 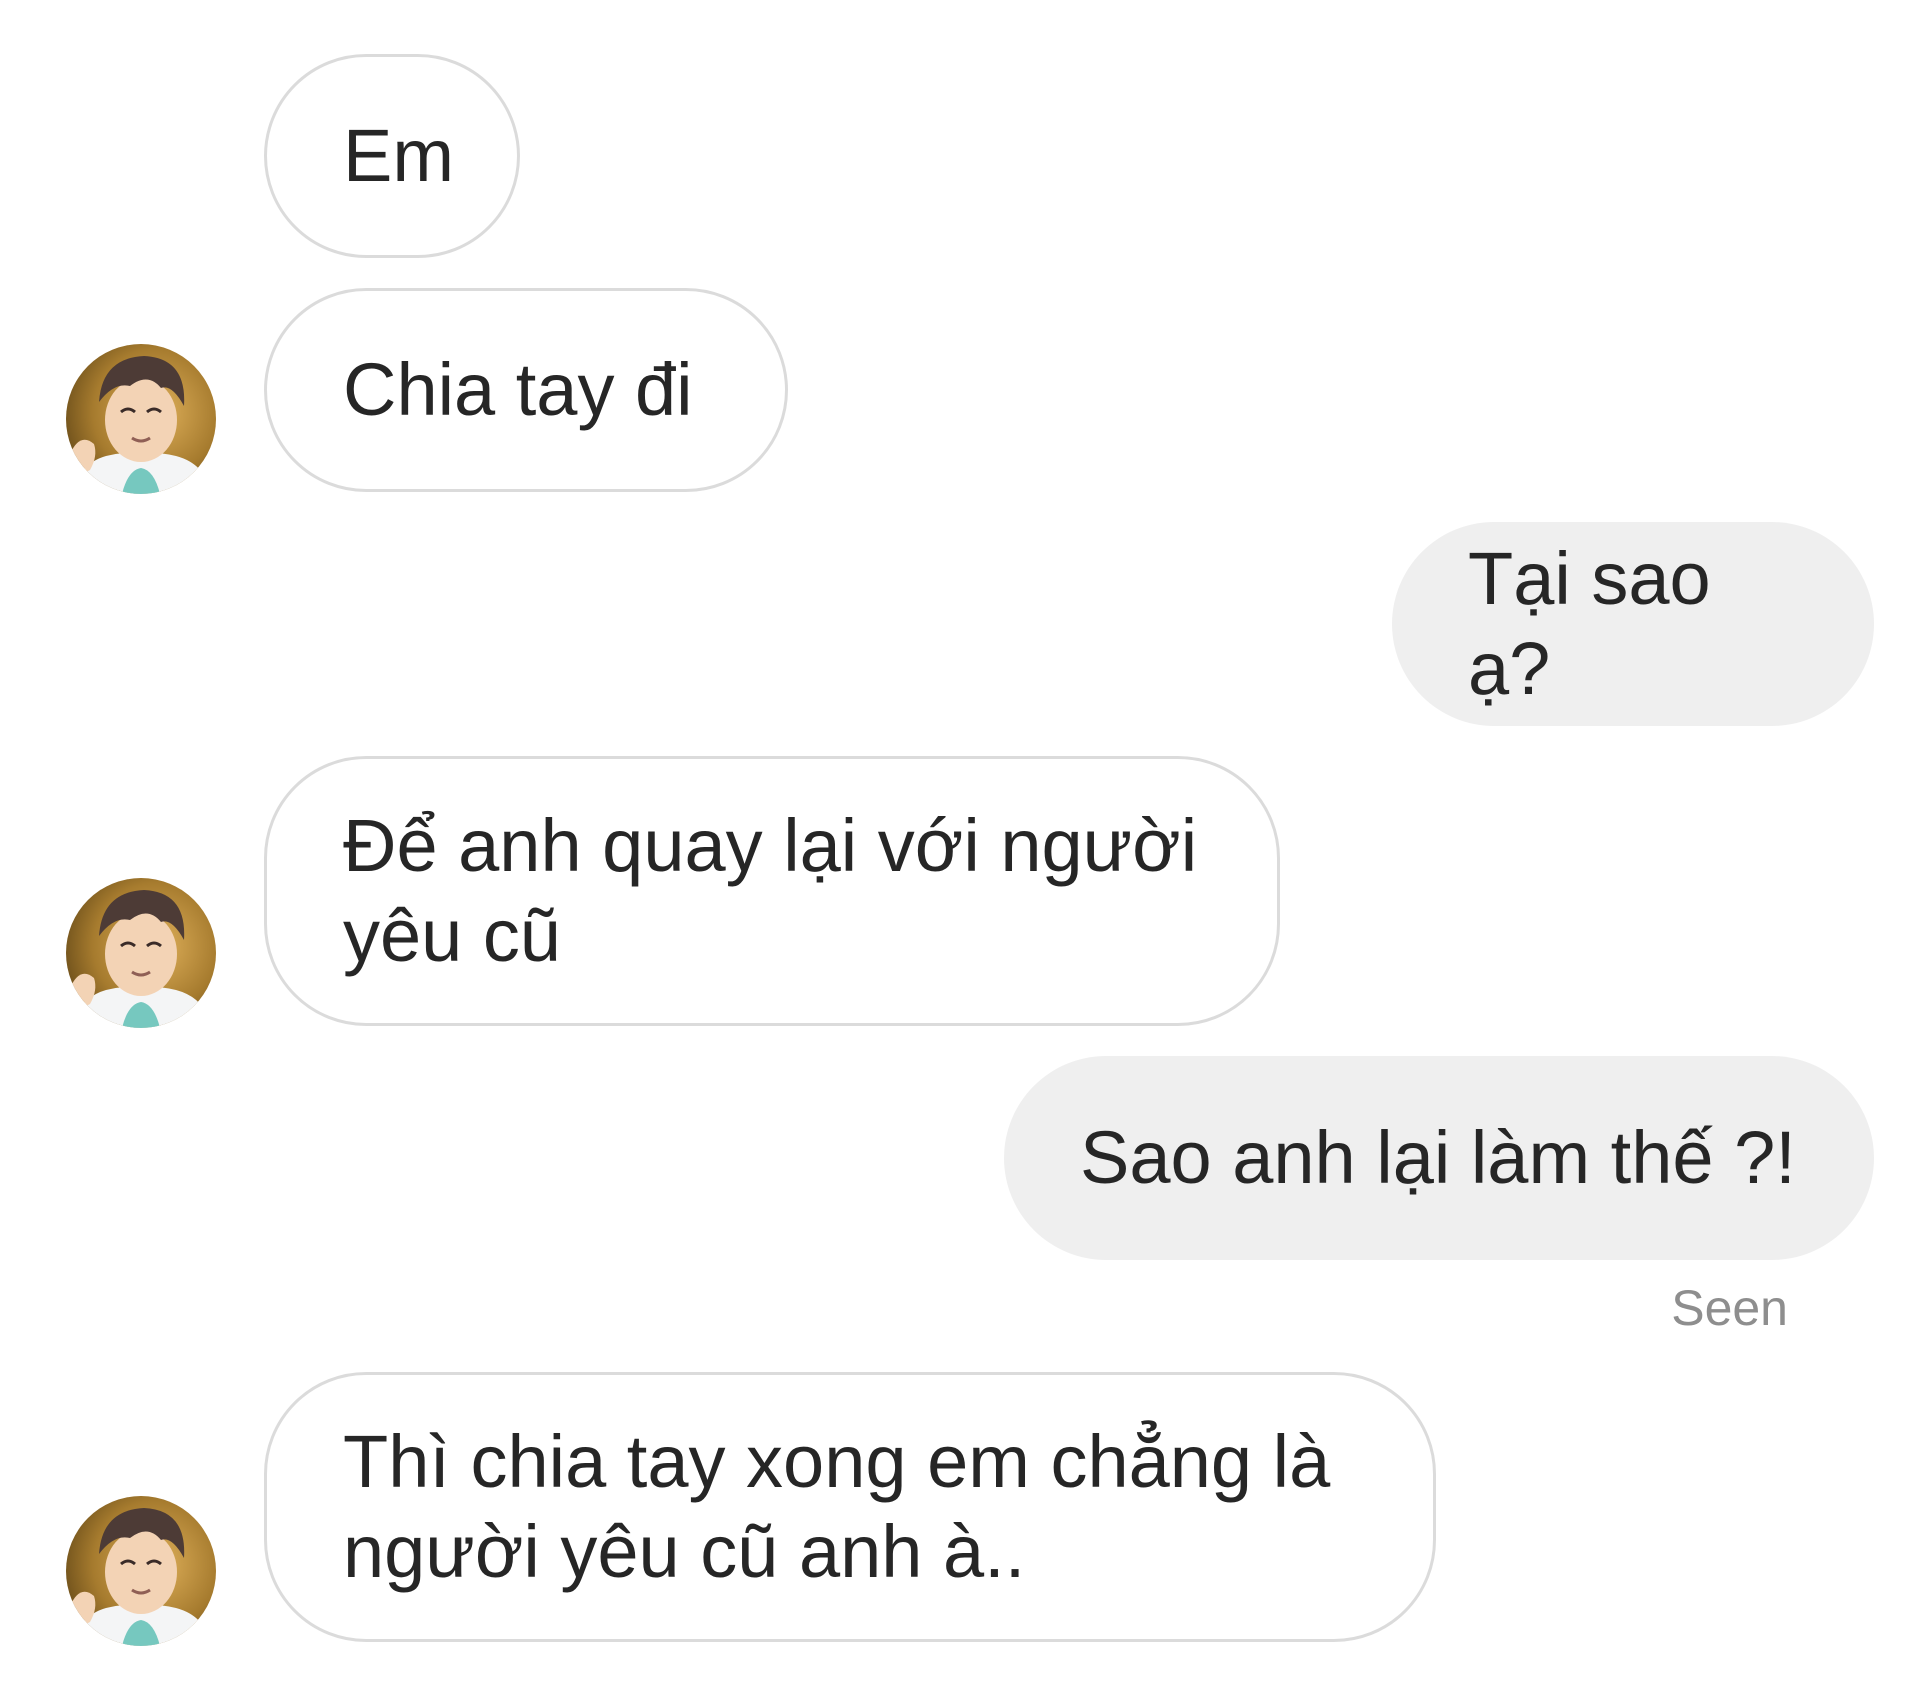 I want to click on outgoing-message-1: Tại sao ạ?, so click(x=1633, y=624).